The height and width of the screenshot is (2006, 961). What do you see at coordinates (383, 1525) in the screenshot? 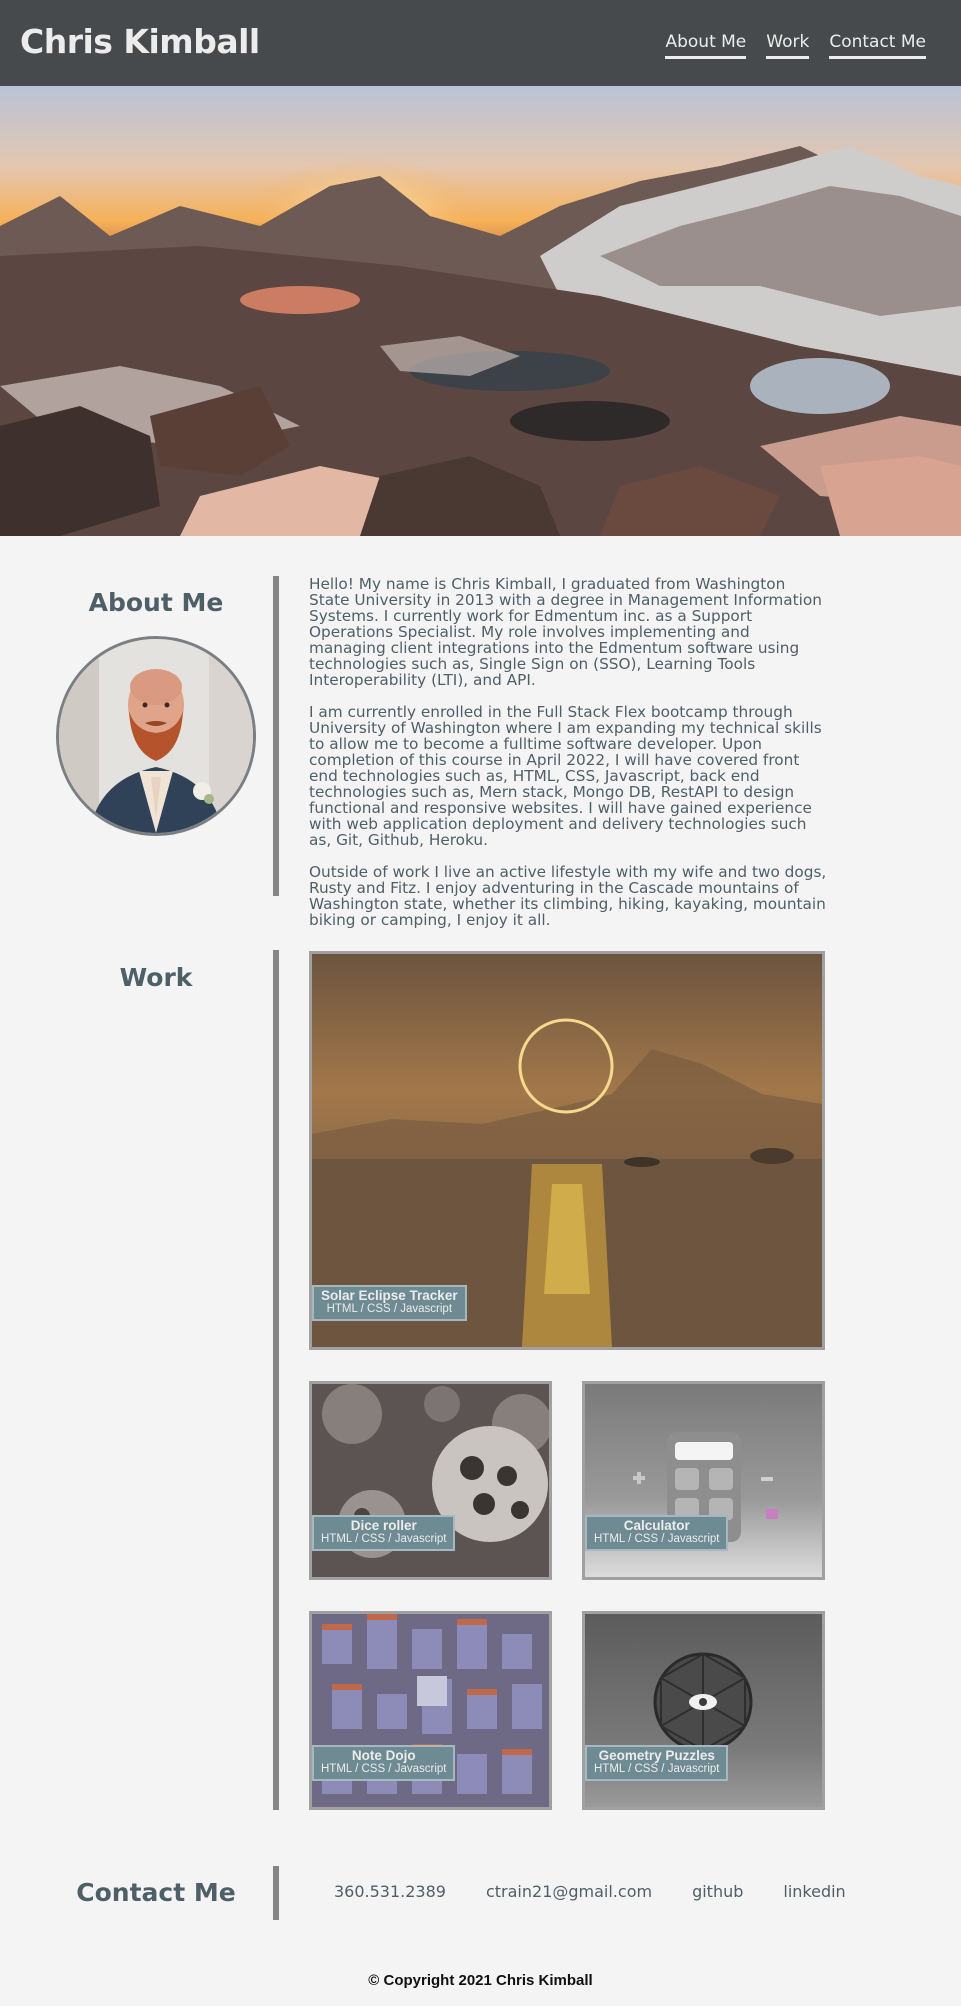
I see `project-title: Dice roller` at bounding box center [383, 1525].